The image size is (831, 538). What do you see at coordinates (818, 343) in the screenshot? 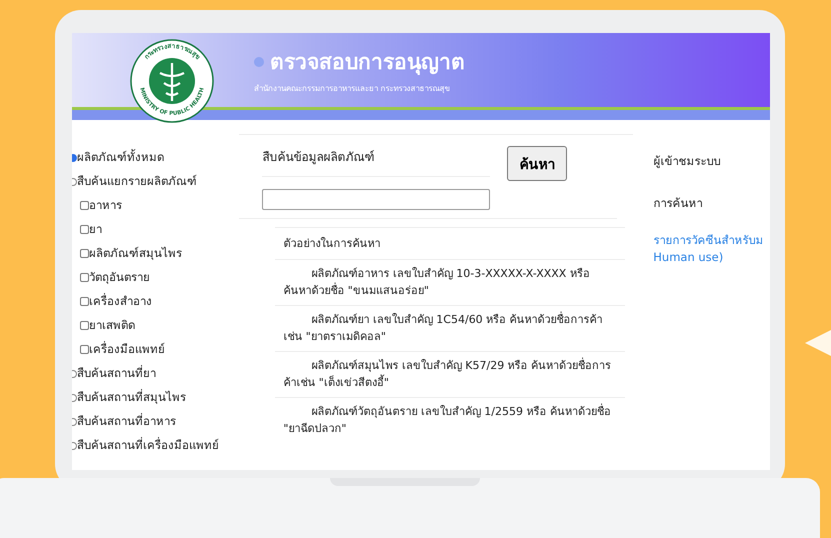
I see `triangle-shape` at bounding box center [818, 343].